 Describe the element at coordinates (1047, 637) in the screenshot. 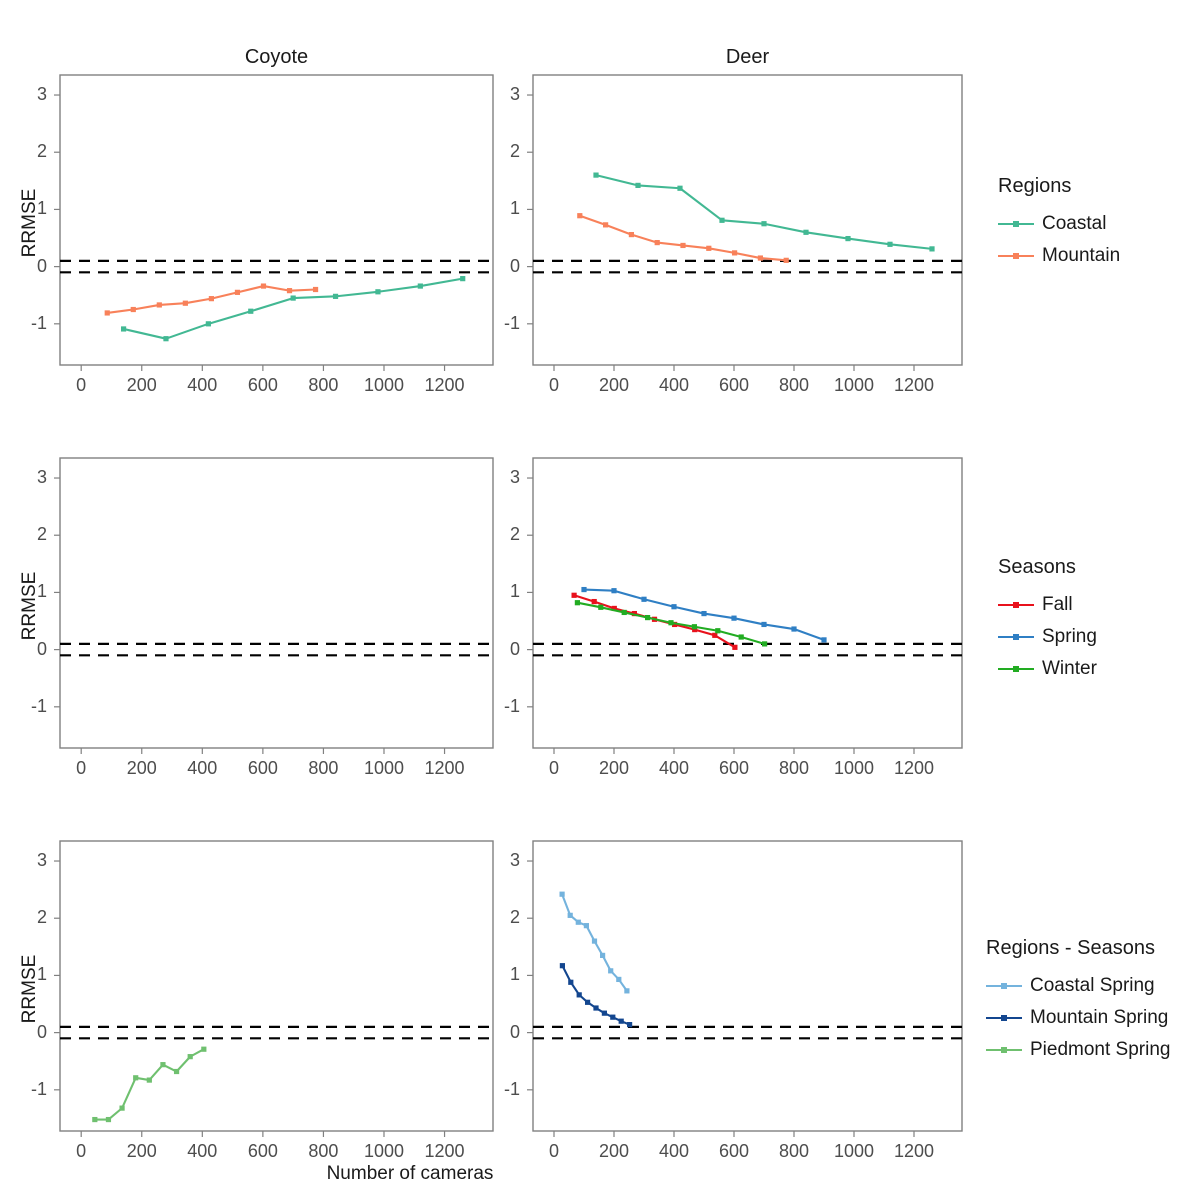

I see `legend-item-spring: Spring` at that location.